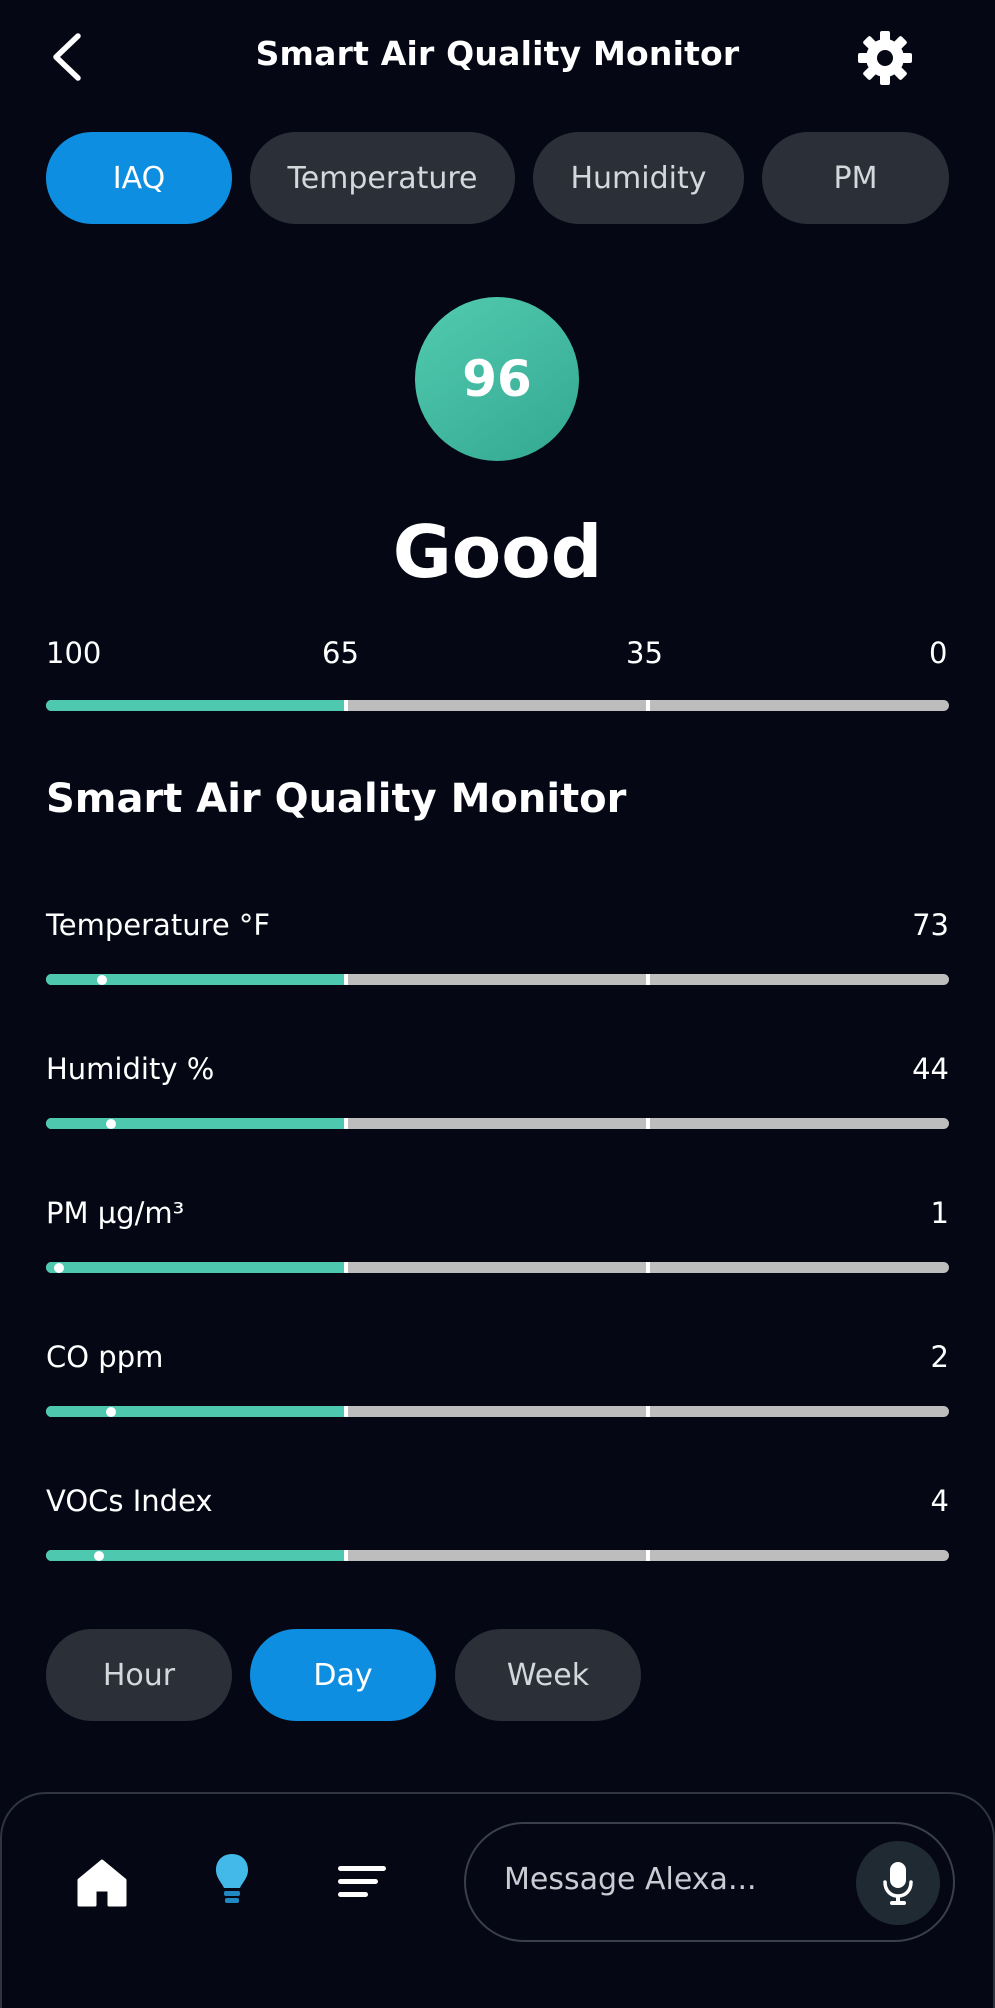 Image resolution: width=995 pixels, height=2008 pixels. Describe the element at coordinates (130, 1069) in the screenshot. I see `metric-humidity-label: Humidity %` at that location.